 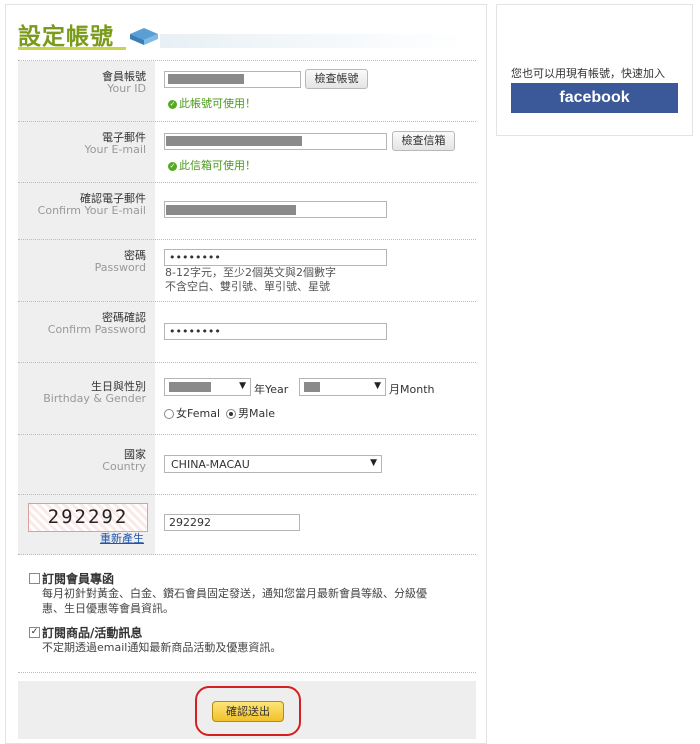 What do you see at coordinates (275, 331) in the screenshot?
I see `confirm-password-input: ••••••••` at bounding box center [275, 331].